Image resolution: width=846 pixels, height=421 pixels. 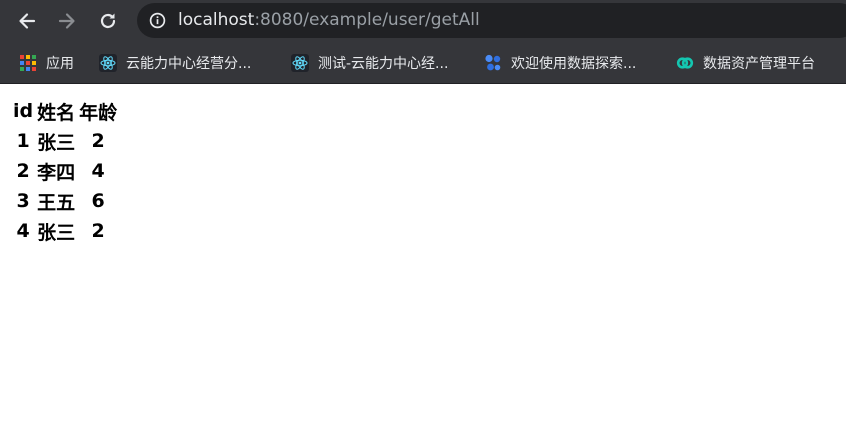 What do you see at coordinates (157, 20) in the screenshot?
I see `info-icon` at bounding box center [157, 20].